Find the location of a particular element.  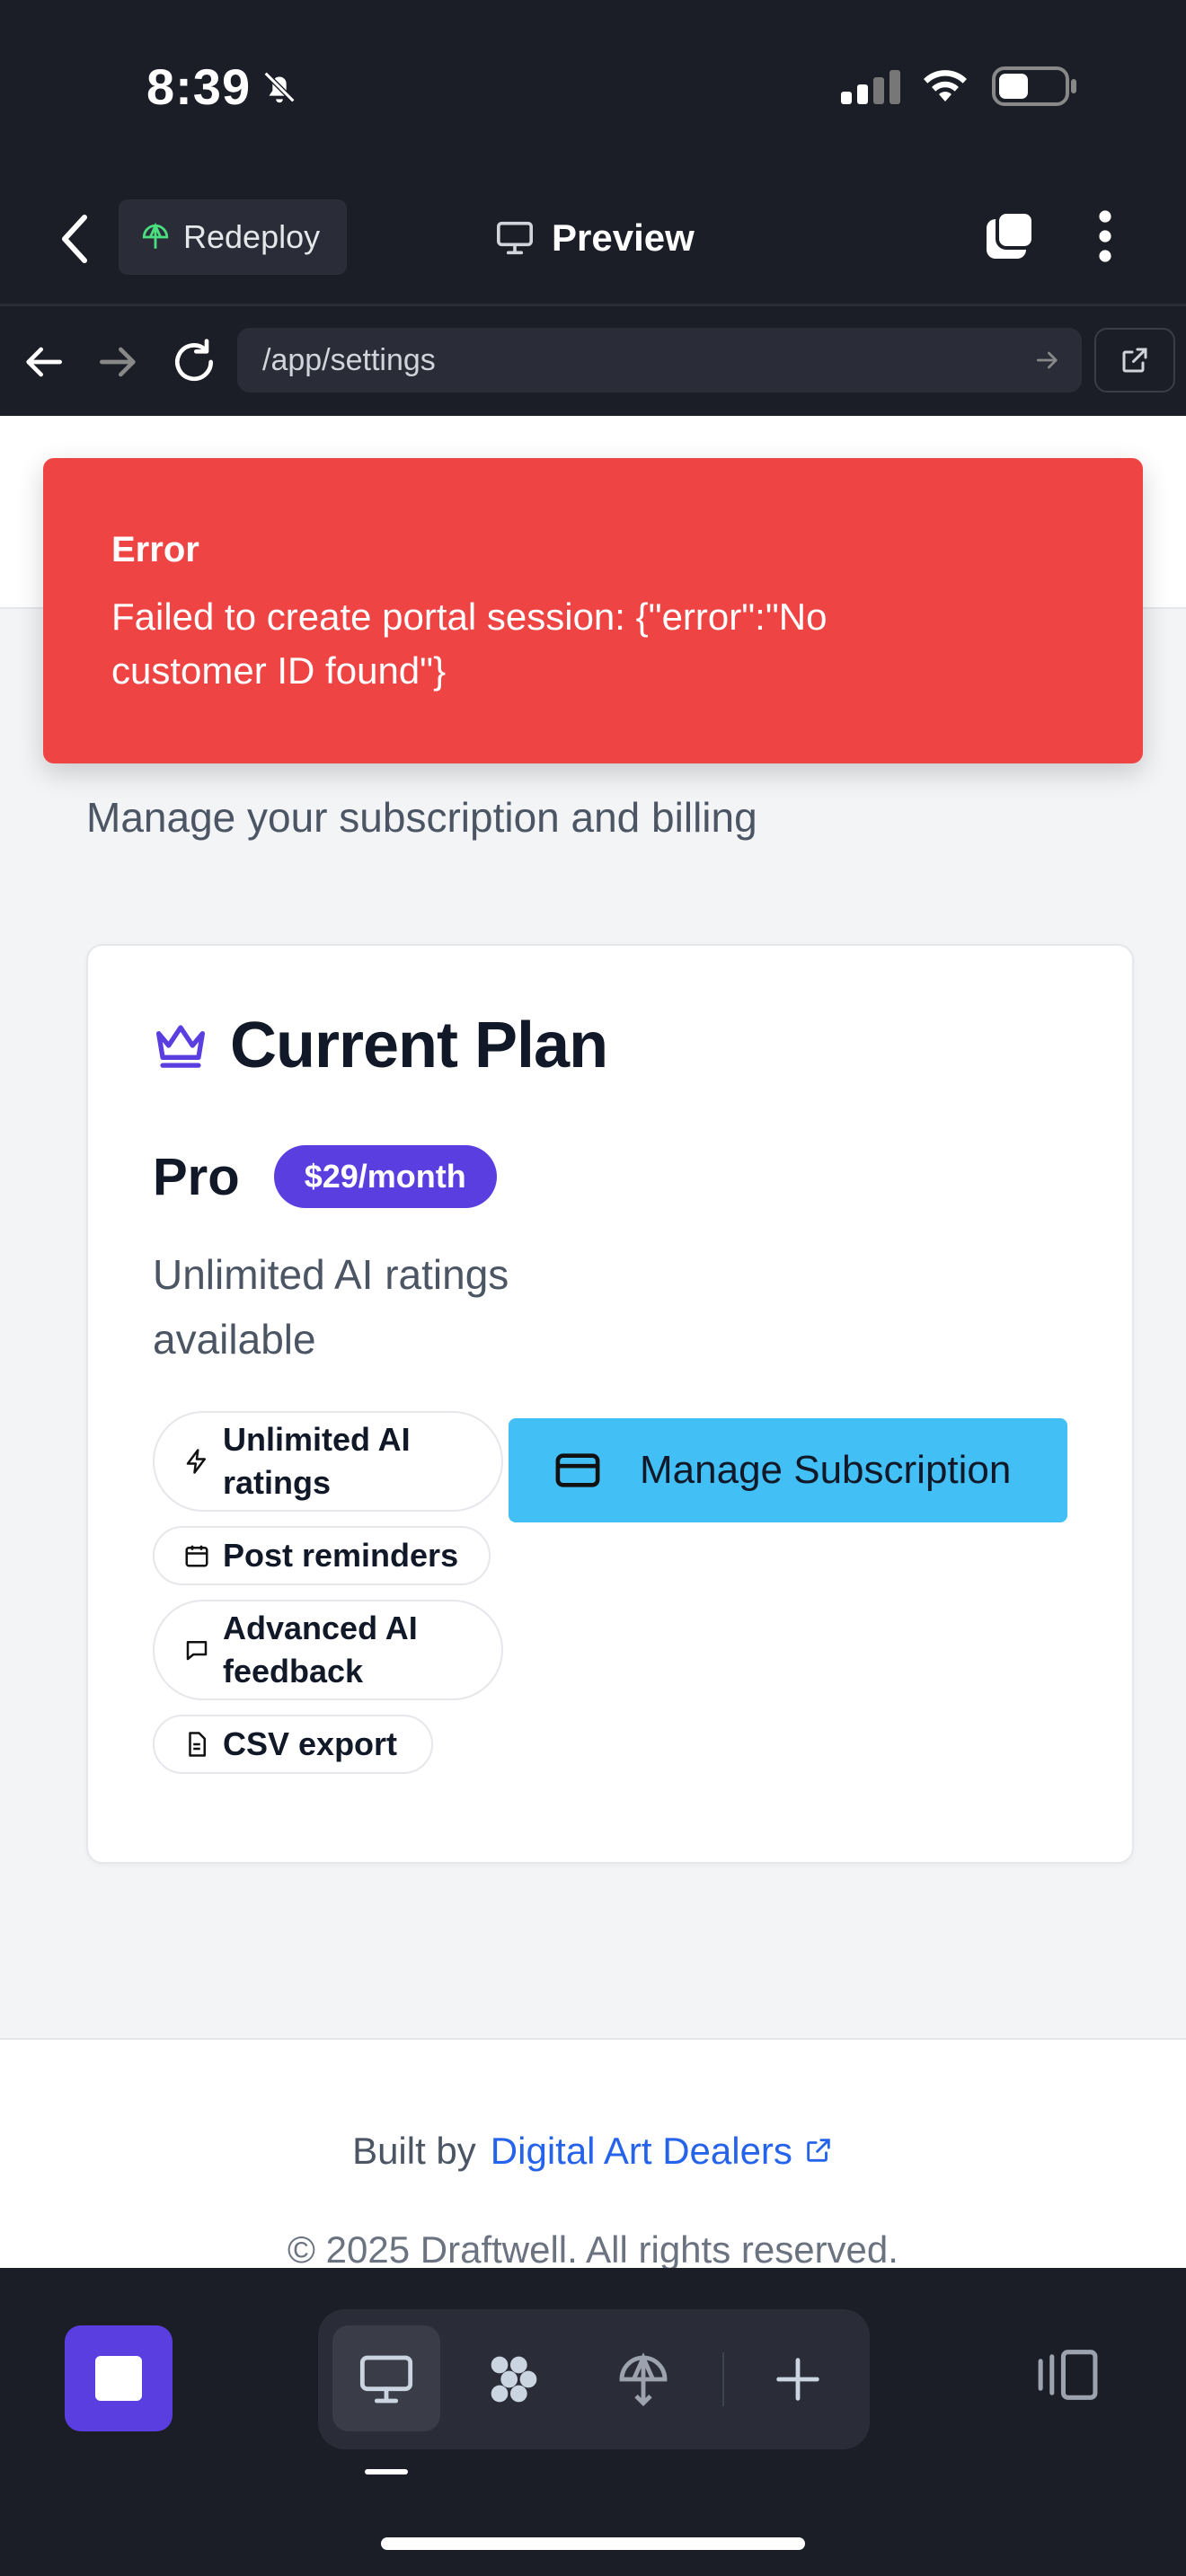

status-time: 8:39 is located at coordinates (199, 86).